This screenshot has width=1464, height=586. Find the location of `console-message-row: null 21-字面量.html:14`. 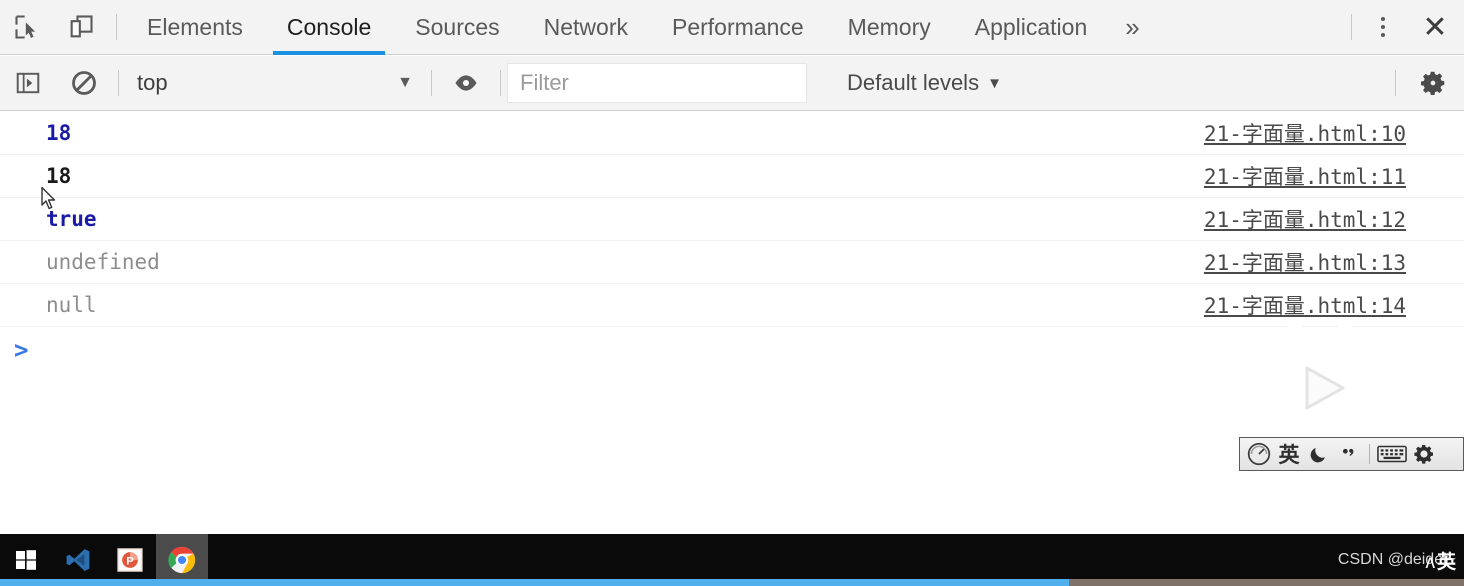

console-message-row: null 21-字面量.html:14 is located at coordinates (732, 305).